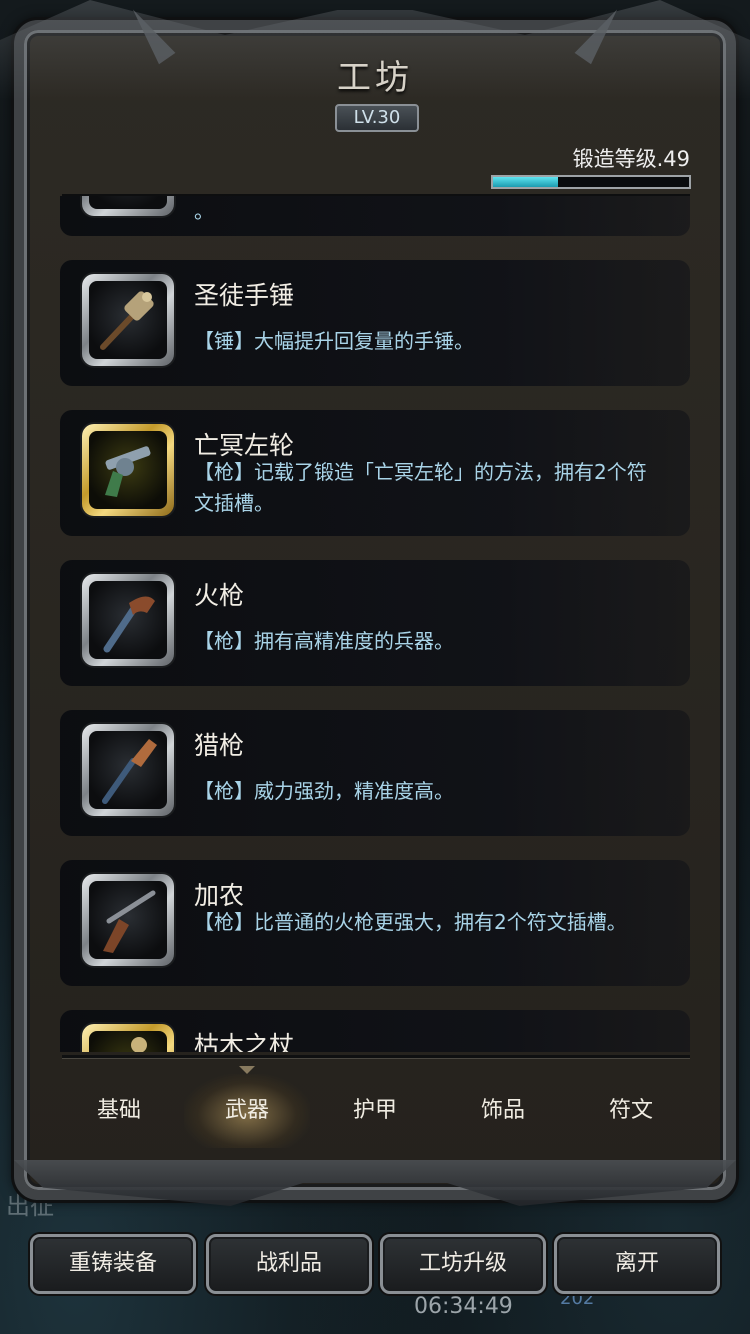  Describe the element at coordinates (631, 1111) in the screenshot. I see `tab-runes: 符文` at that location.